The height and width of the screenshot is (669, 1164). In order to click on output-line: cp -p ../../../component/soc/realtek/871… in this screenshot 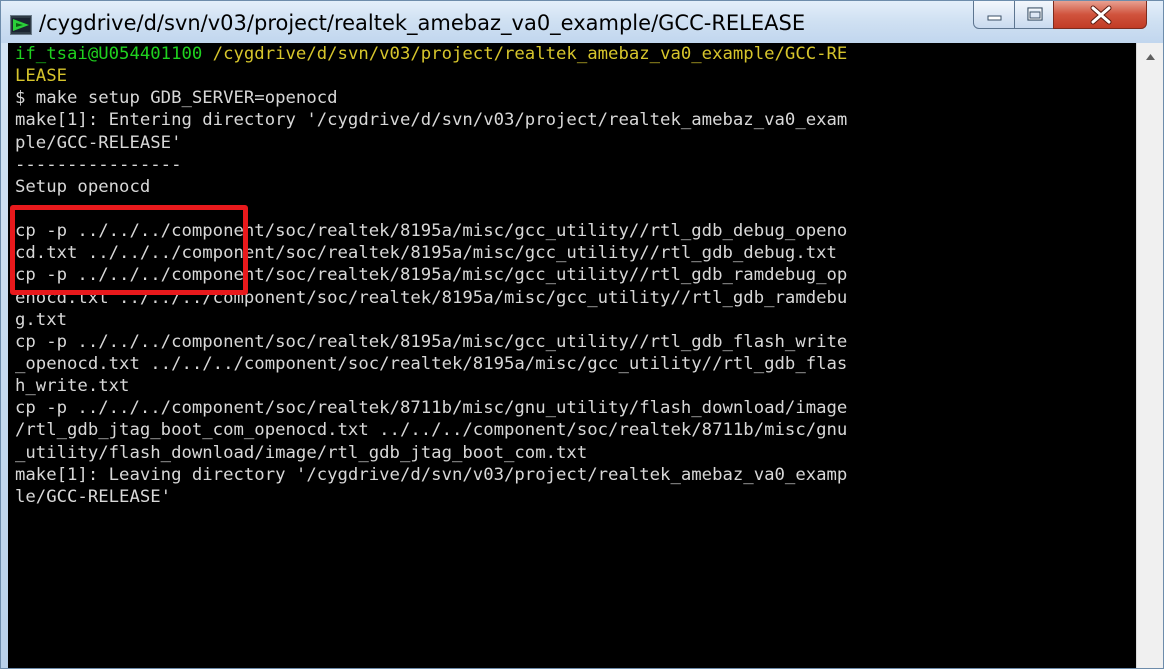, I will do `click(431, 408)`.